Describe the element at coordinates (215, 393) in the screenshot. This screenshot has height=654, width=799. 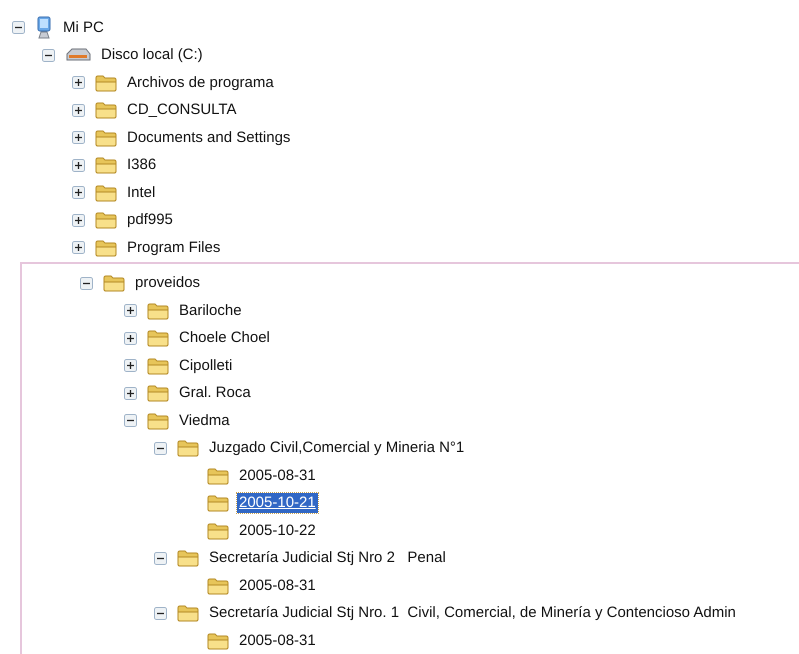
I see `tree-item-label: Gral. Roca` at that location.